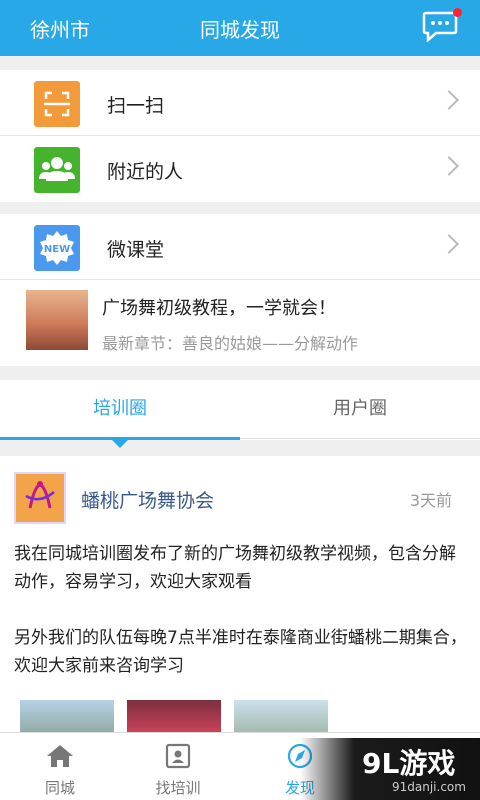 This screenshot has height=800, width=480. Describe the element at coordinates (178, 788) in the screenshot. I see `nav-label: 找培训` at that location.